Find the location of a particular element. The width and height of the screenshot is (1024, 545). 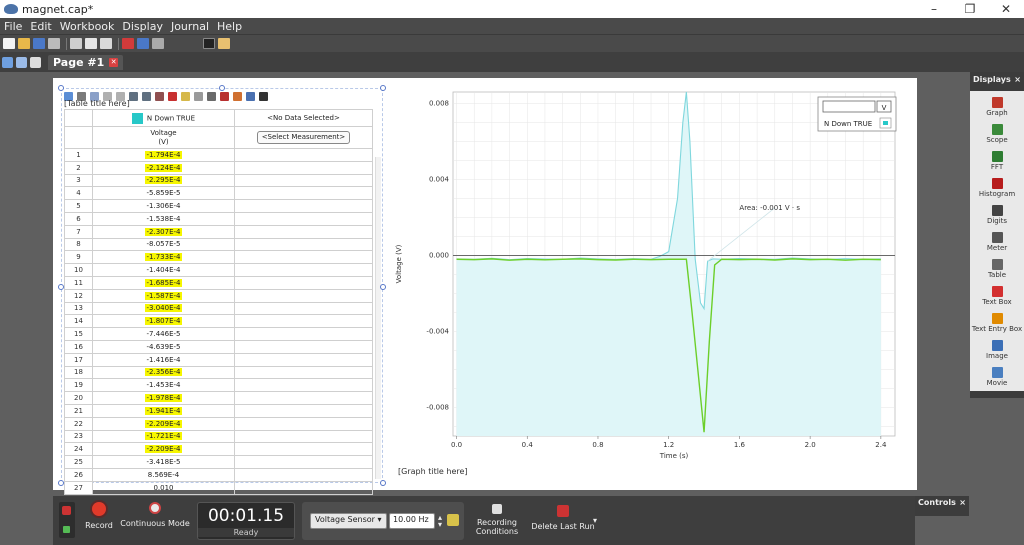

table-row: 11 -1.685E-4 is located at coordinates (218, 282).